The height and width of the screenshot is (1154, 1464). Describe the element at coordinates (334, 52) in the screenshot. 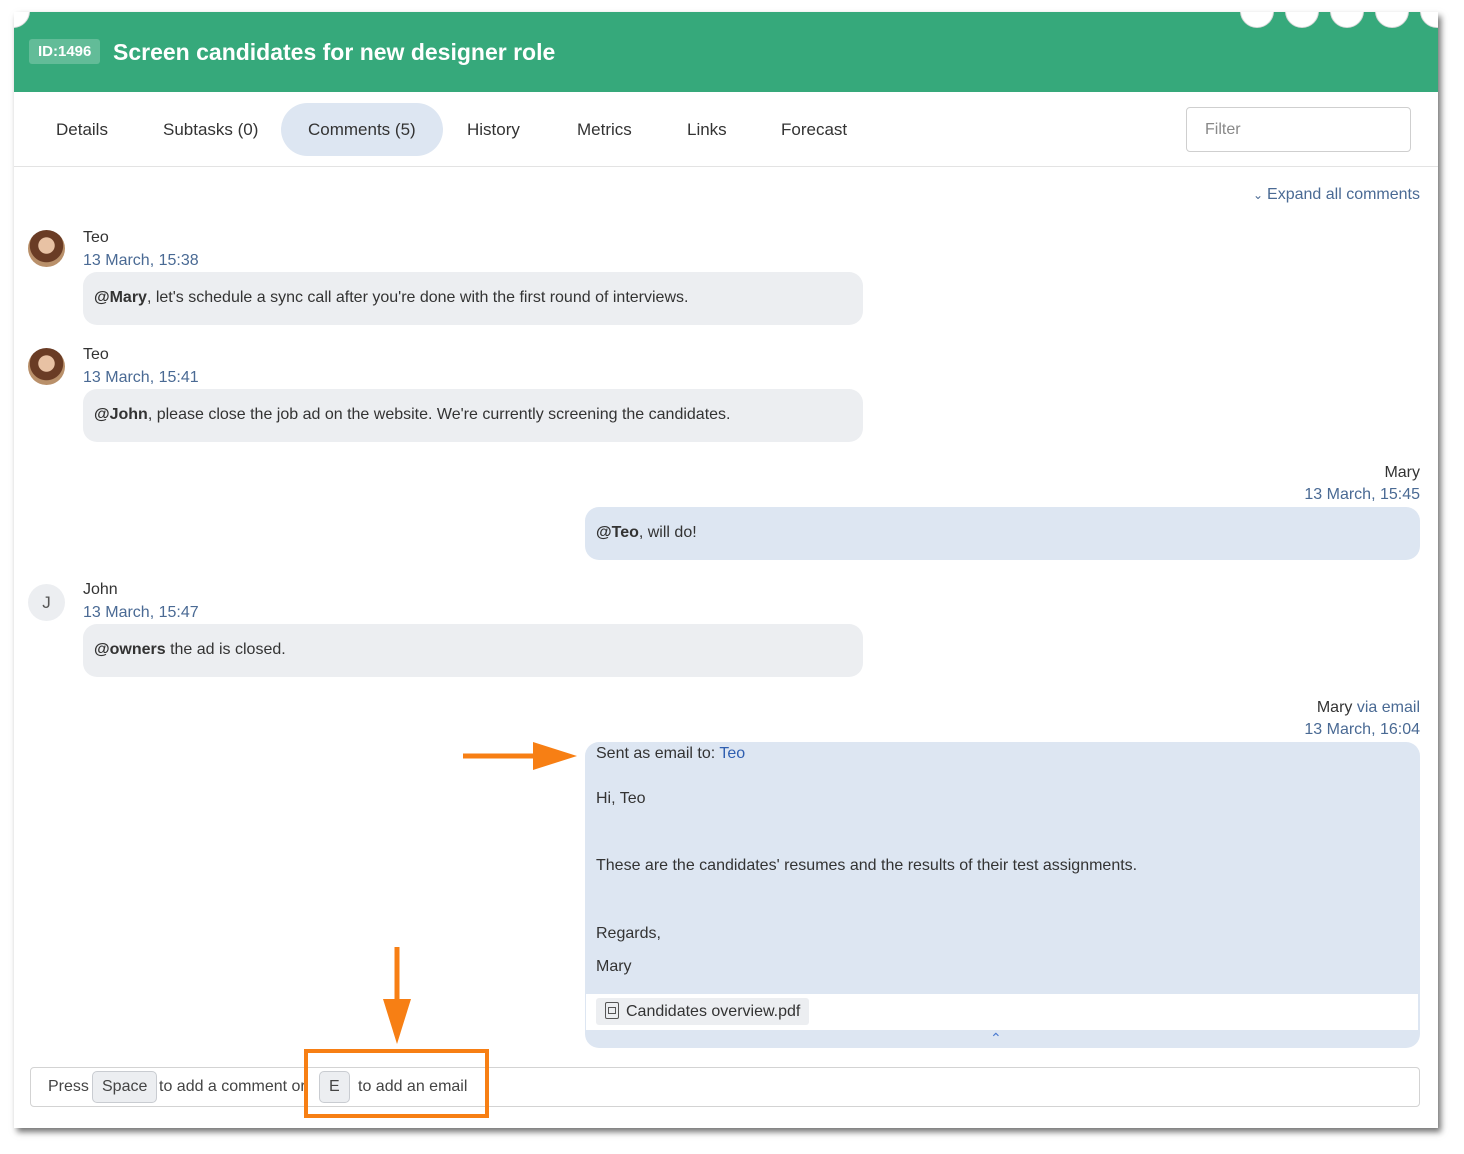

I see `task-title: Screen candidates for new designer role` at that location.